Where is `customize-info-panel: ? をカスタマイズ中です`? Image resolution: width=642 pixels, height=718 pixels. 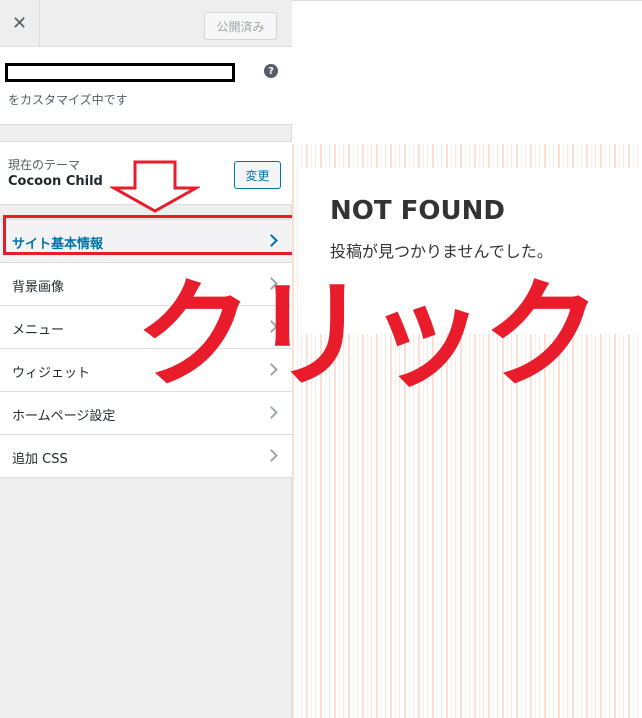
customize-info-panel: ? をカスタマイズ中です is located at coordinates (146, 86).